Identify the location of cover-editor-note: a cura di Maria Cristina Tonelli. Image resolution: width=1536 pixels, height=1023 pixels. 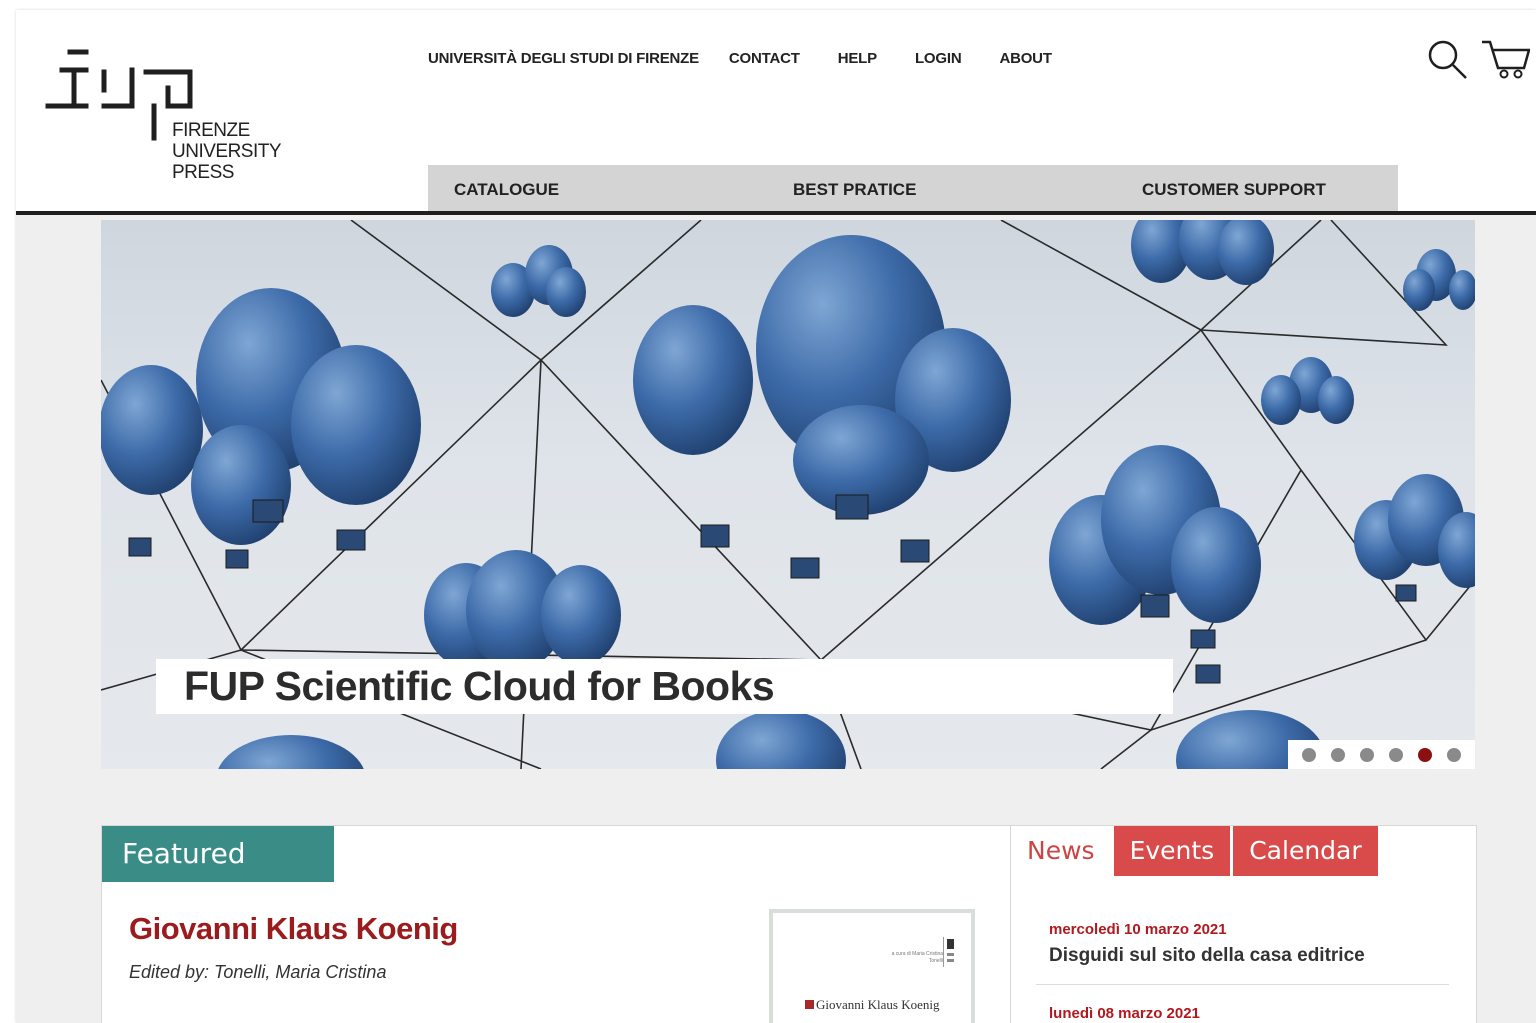
(917, 957).